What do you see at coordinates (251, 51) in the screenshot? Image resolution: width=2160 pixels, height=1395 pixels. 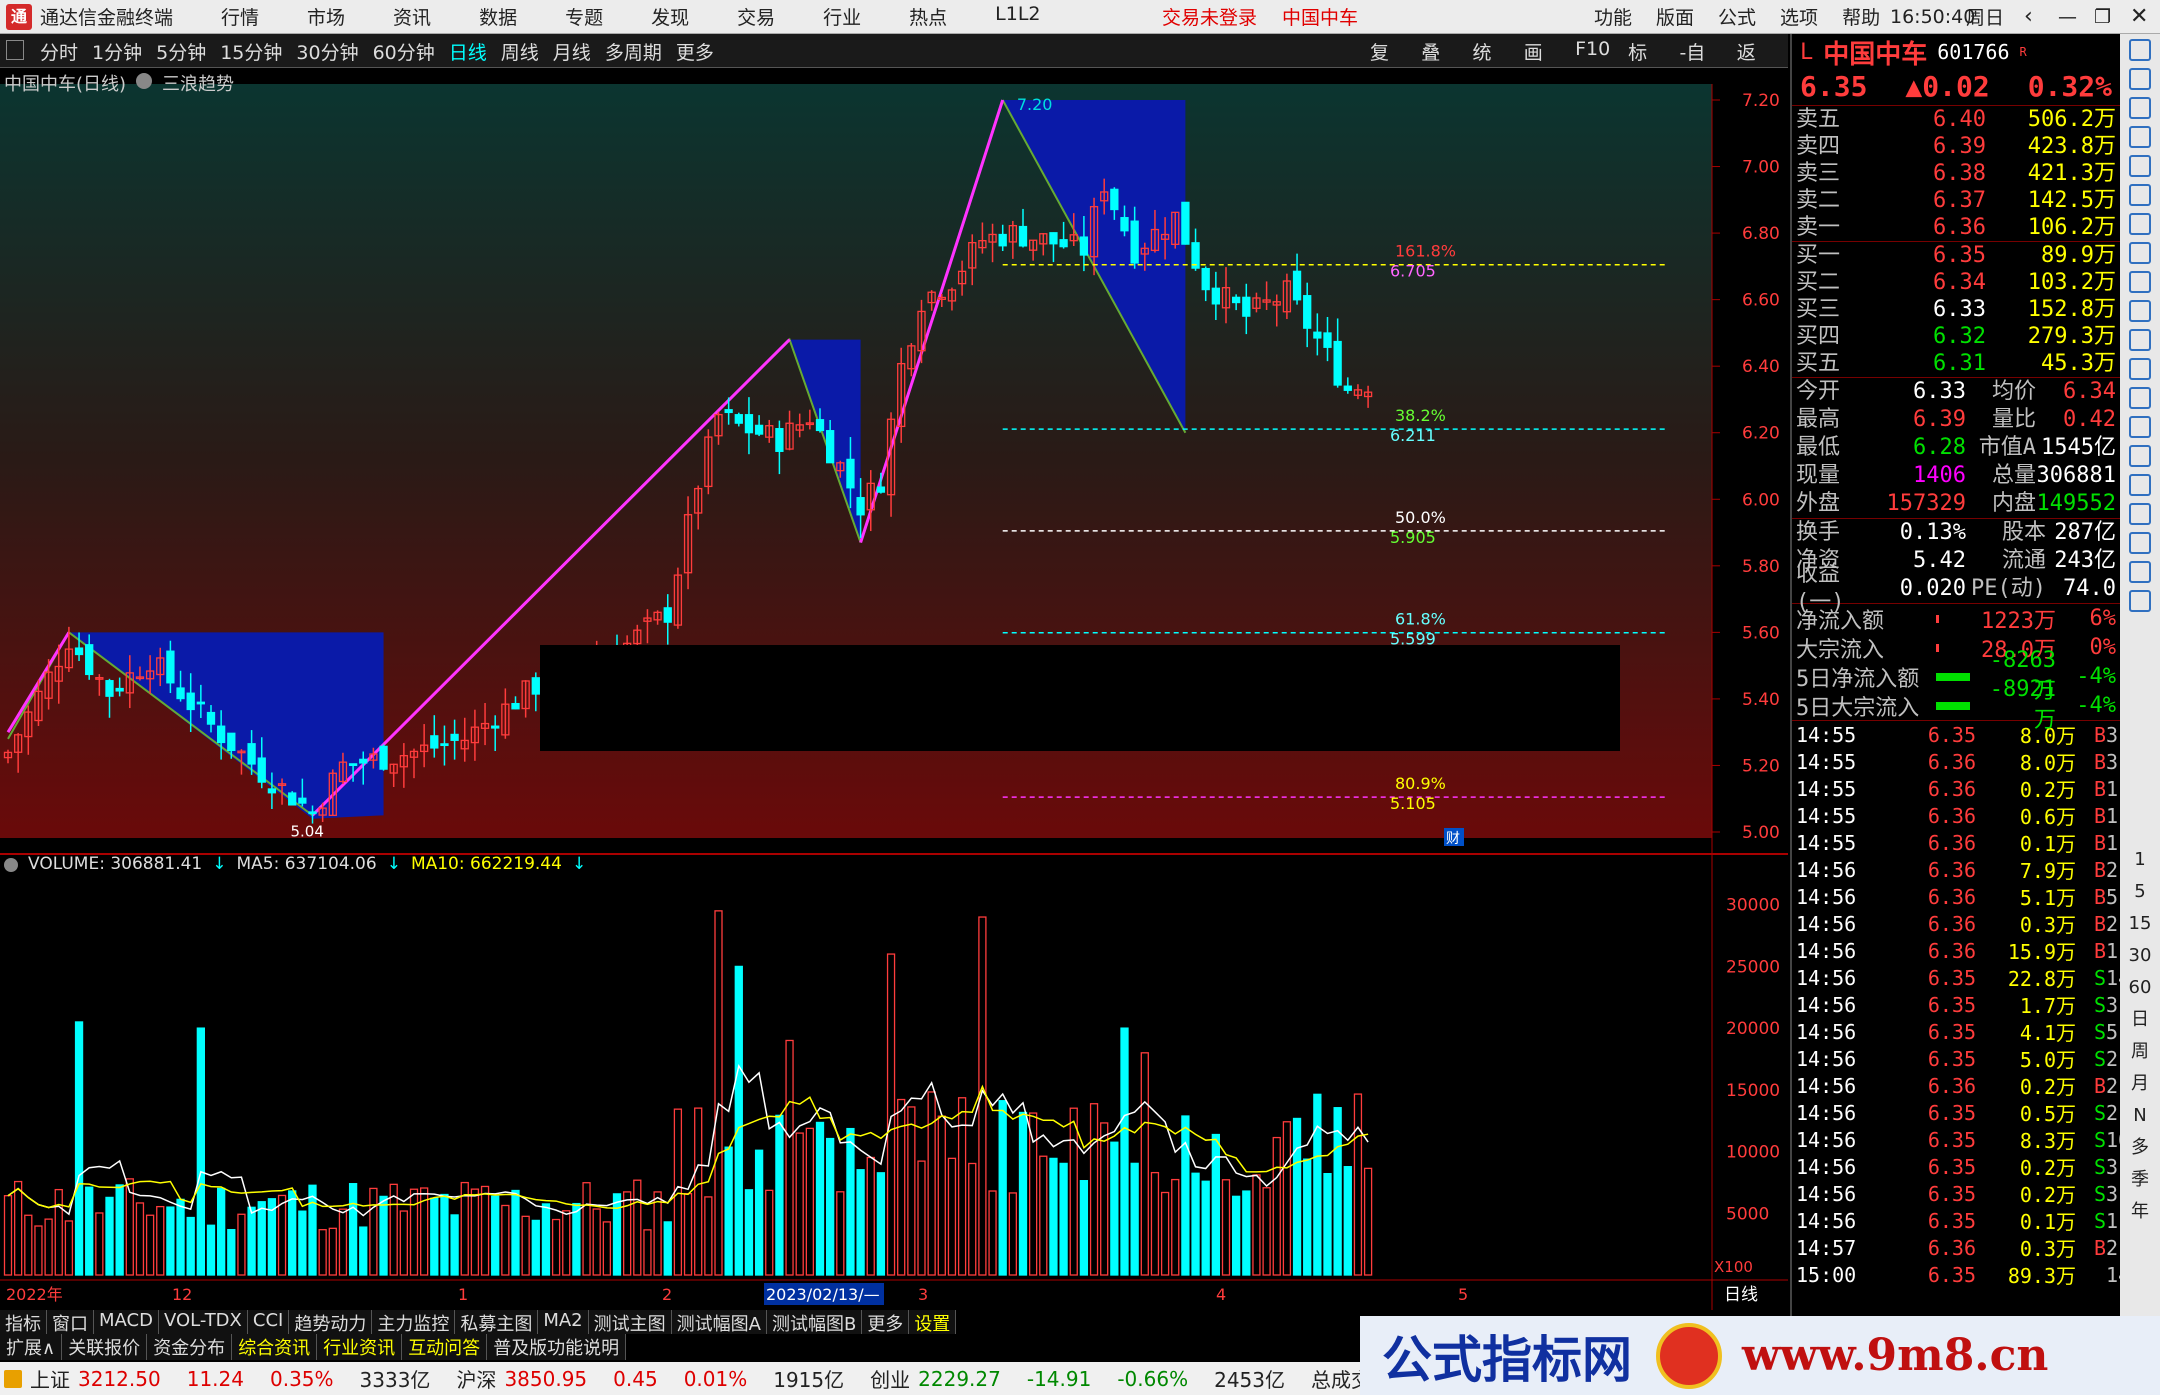 I see `period-tab-3: 15分钟` at bounding box center [251, 51].